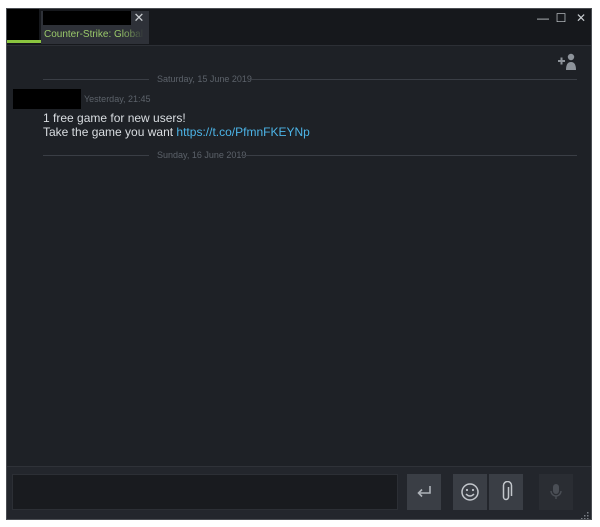  What do you see at coordinates (567, 62) in the screenshot?
I see `add-friend-icon` at bounding box center [567, 62].